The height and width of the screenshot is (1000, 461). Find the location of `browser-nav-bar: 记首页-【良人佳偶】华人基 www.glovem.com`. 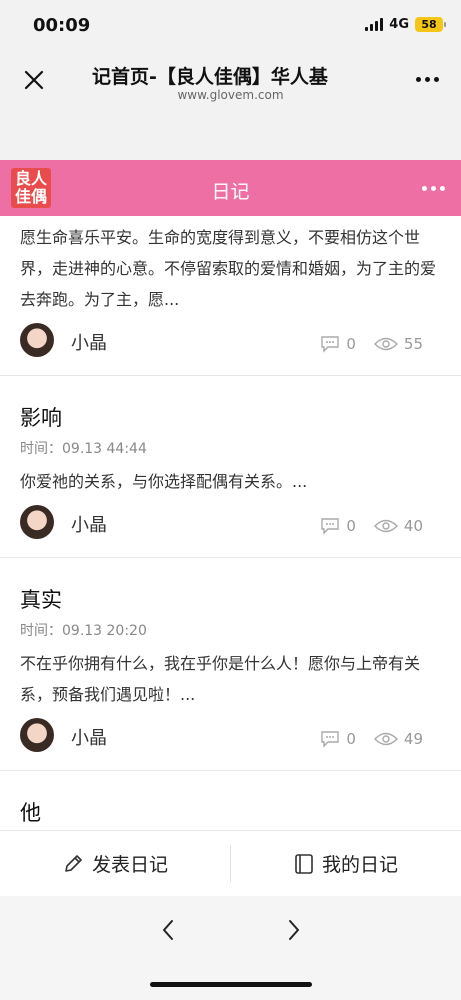

browser-nav-bar: 记首页-【良人佳偶】华人基 www.glovem.com is located at coordinates (230, 79).